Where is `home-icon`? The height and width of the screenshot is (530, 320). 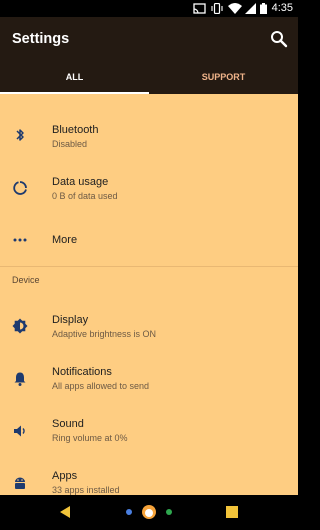 home-icon is located at coordinates (149, 512).